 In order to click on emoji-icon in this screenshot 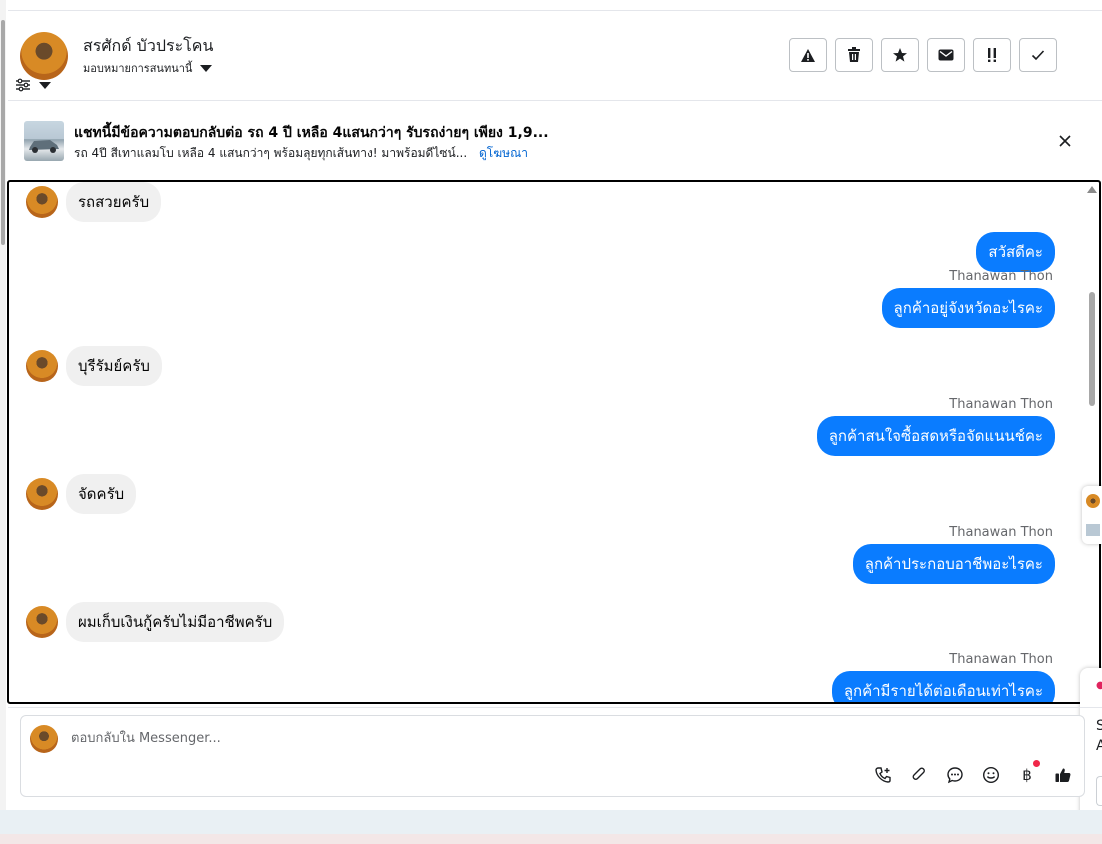, I will do `click(991, 775)`.